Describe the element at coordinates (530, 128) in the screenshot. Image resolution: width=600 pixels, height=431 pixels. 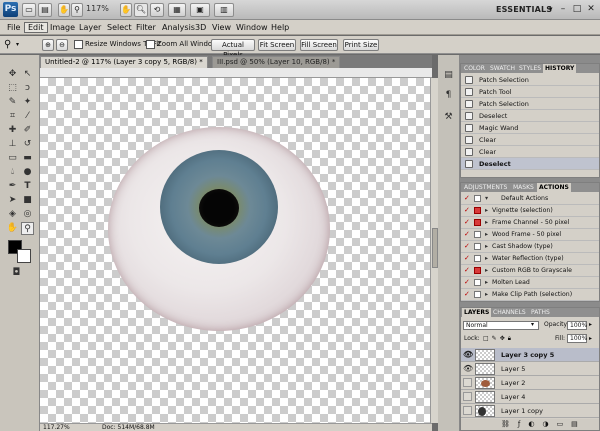
I see `history-item: Magic Wand` at that location.